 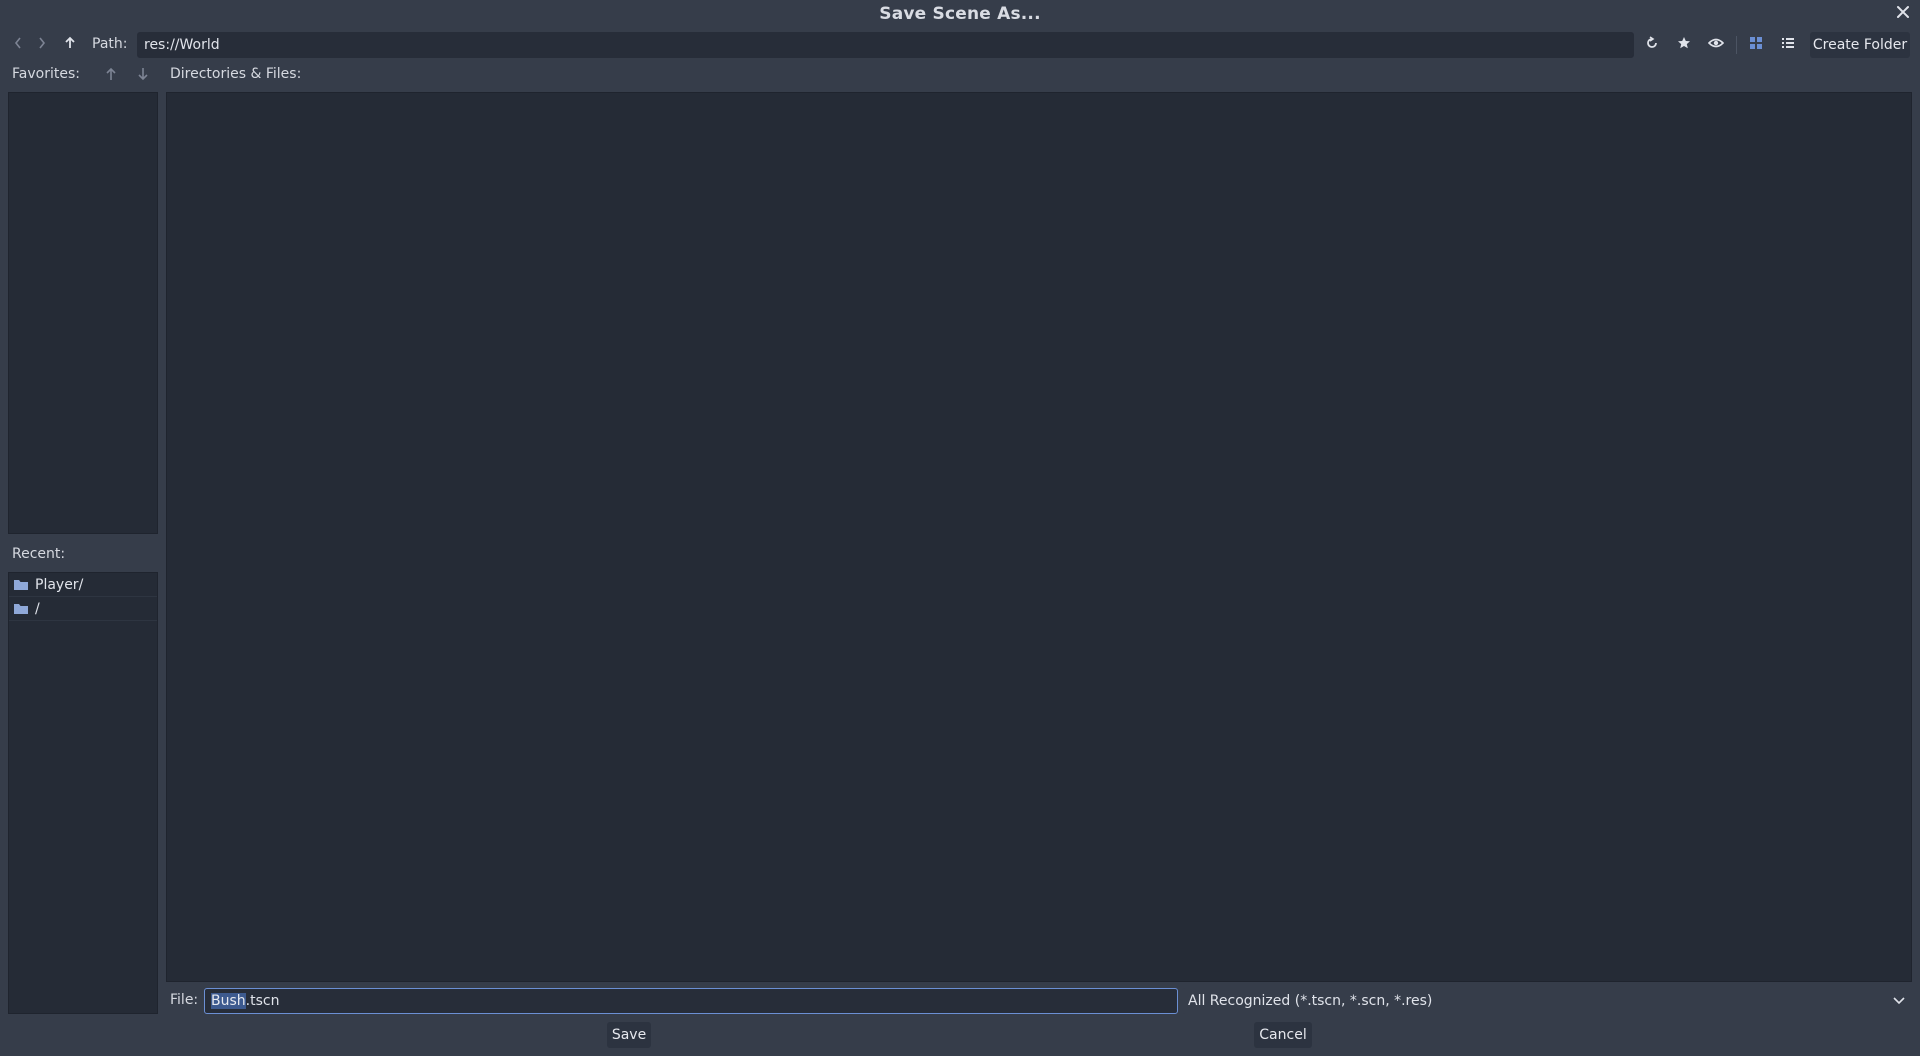 I want to click on close-icon, so click(x=1903, y=13).